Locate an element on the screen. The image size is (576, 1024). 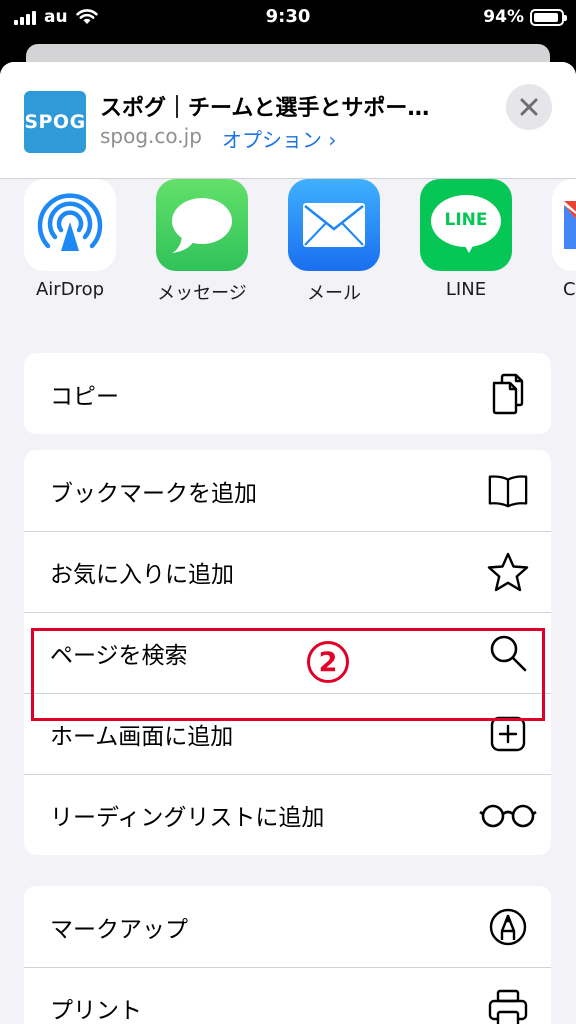
battery-percentage: 94% is located at coordinates (503, 17).